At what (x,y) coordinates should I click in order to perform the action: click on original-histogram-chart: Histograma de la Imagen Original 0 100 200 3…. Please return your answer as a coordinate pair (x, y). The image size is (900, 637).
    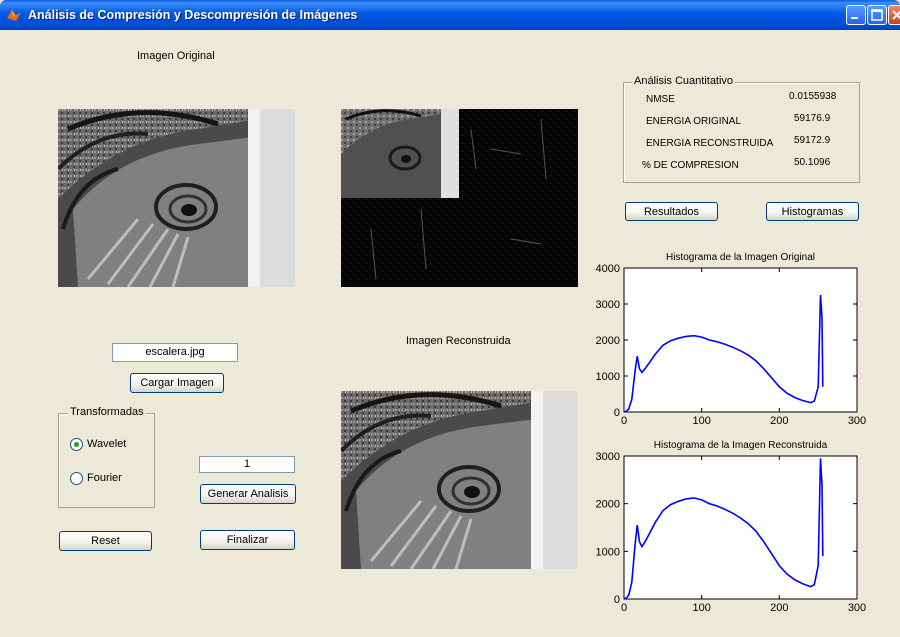
    Looking at the image, I should click on (731, 339).